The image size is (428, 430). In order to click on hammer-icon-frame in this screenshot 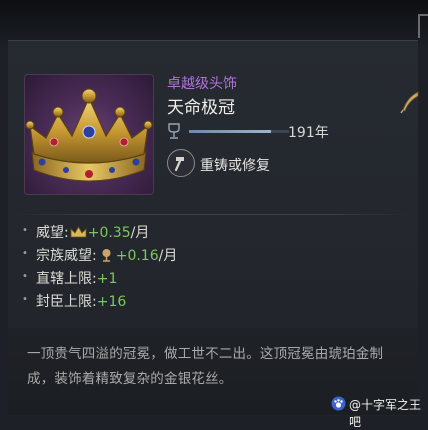, I will do `click(181, 163)`.